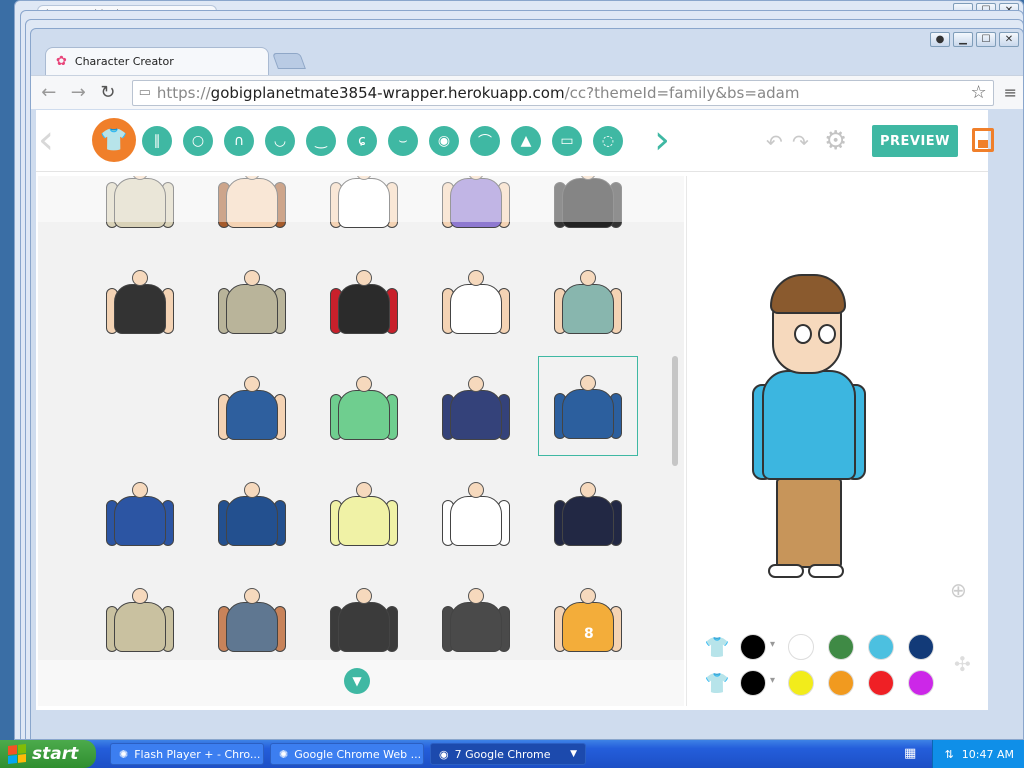 This screenshot has height=768, width=1024. I want to click on start-button: start, so click(48, 754).